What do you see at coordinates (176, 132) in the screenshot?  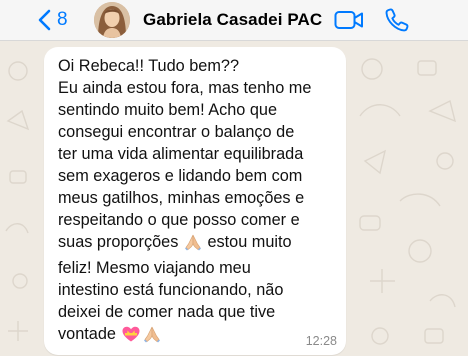 I see `message-line: consegui encontrar o balanço de` at bounding box center [176, 132].